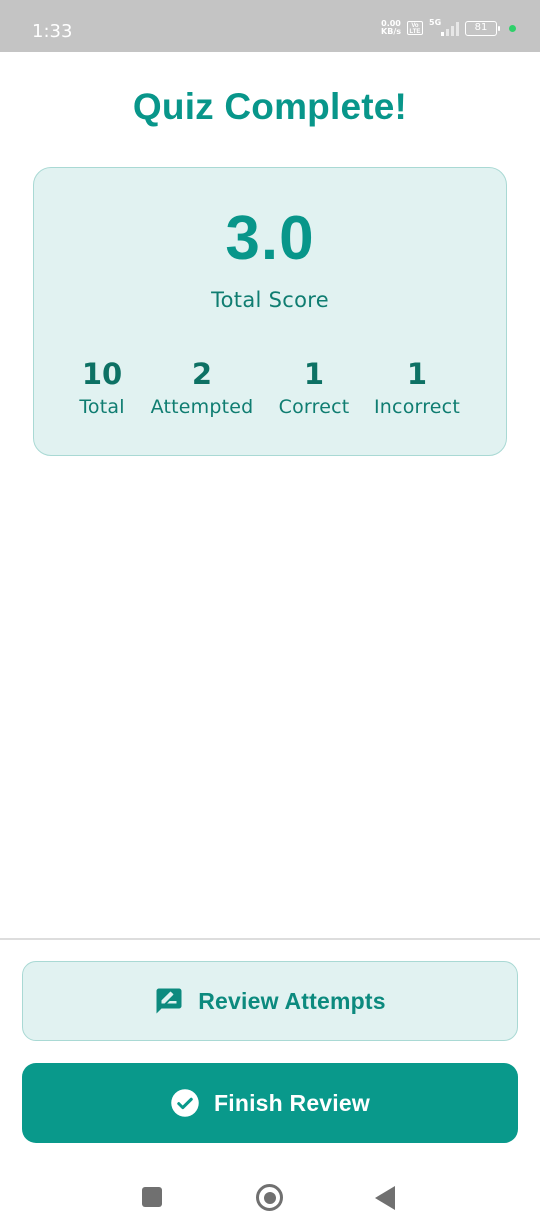  I want to click on page-title: Quiz Complete!, so click(270, 106).